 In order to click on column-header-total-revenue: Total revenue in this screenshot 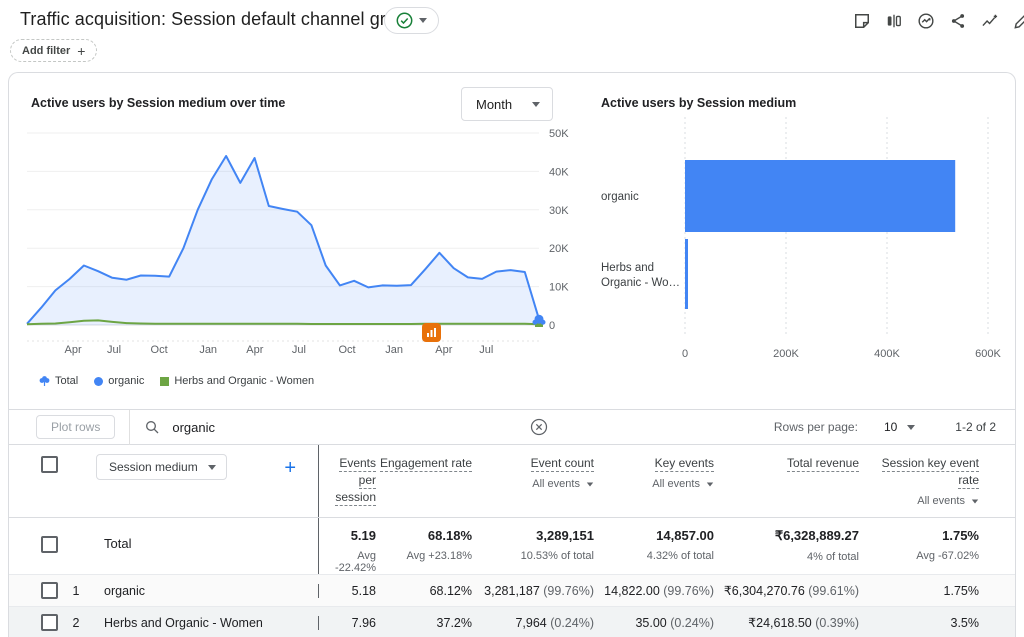, I will do `click(786, 481)`.